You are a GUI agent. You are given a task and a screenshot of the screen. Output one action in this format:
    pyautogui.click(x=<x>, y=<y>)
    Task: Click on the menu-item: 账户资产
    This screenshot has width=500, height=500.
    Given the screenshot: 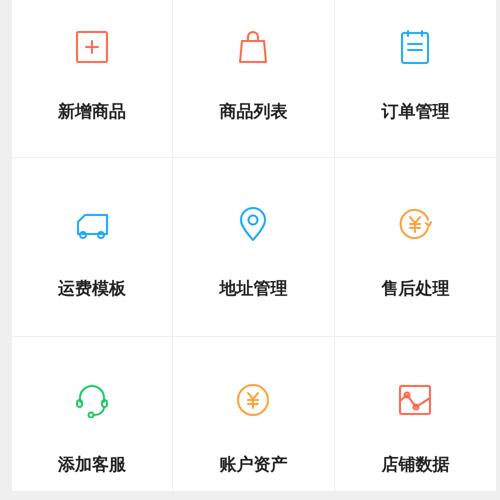 What is the action you would take?
    pyautogui.click(x=253, y=465)
    